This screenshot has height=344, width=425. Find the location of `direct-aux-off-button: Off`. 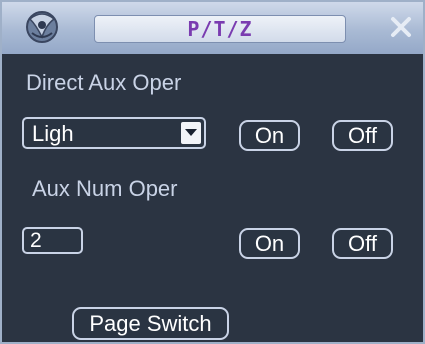

direct-aux-off-button: Off is located at coordinates (362, 135).